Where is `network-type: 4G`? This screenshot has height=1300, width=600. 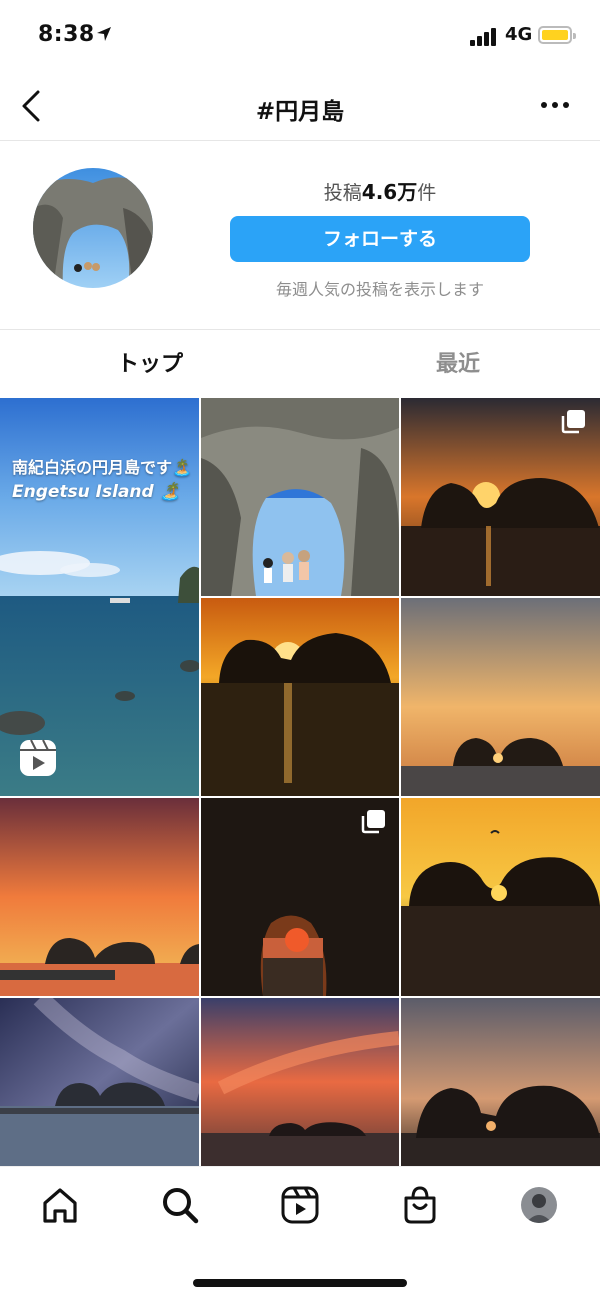 network-type: 4G is located at coordinates (519, 34).